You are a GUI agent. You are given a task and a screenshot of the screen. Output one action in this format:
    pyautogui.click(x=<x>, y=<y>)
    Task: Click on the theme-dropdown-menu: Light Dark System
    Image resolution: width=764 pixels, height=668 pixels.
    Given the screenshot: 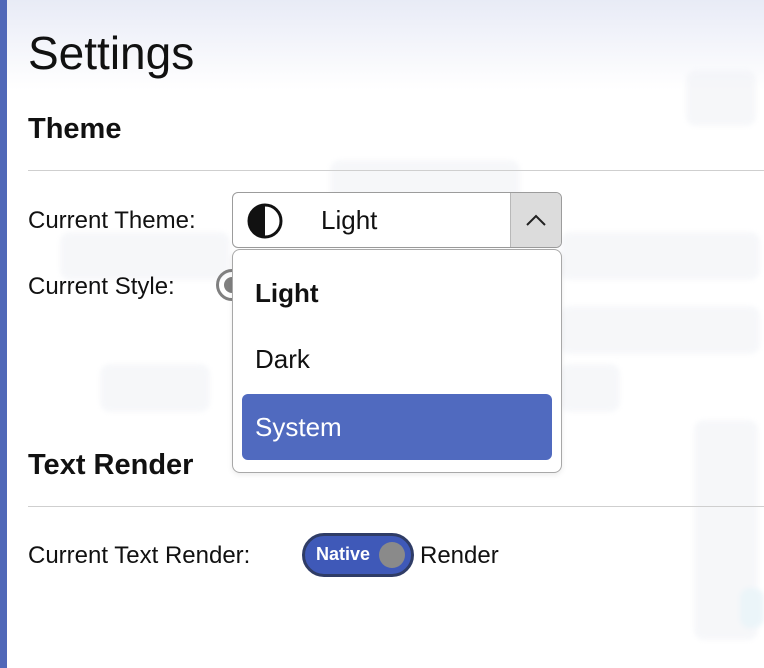 What is the action you would take?
    pyautogui.click(x=397, y=361)
    